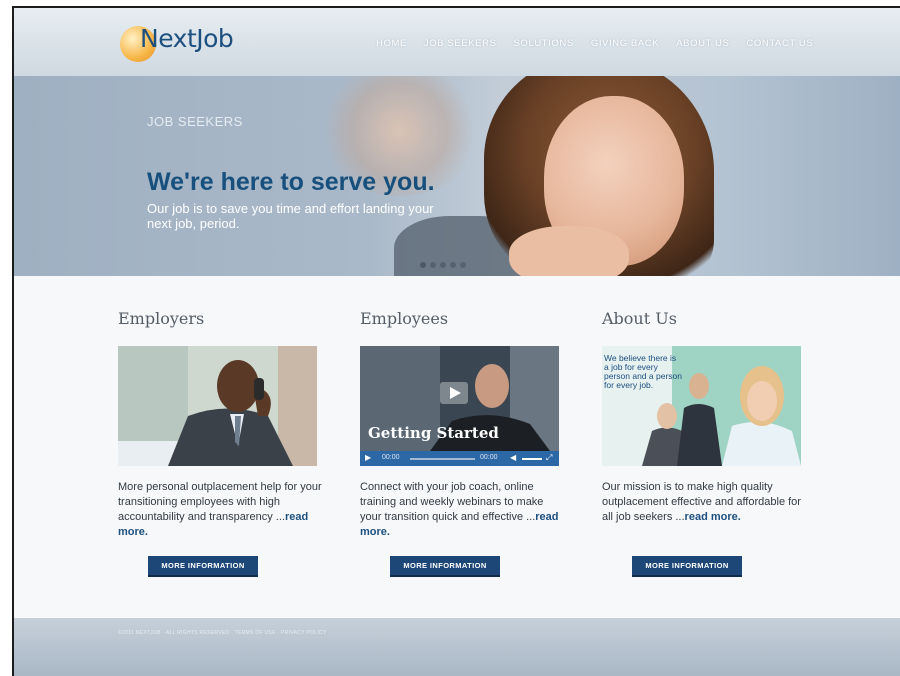 This screenshot has height=676, width=900. I want to click on hero-title: We're here to serve you., so click(291, 182).